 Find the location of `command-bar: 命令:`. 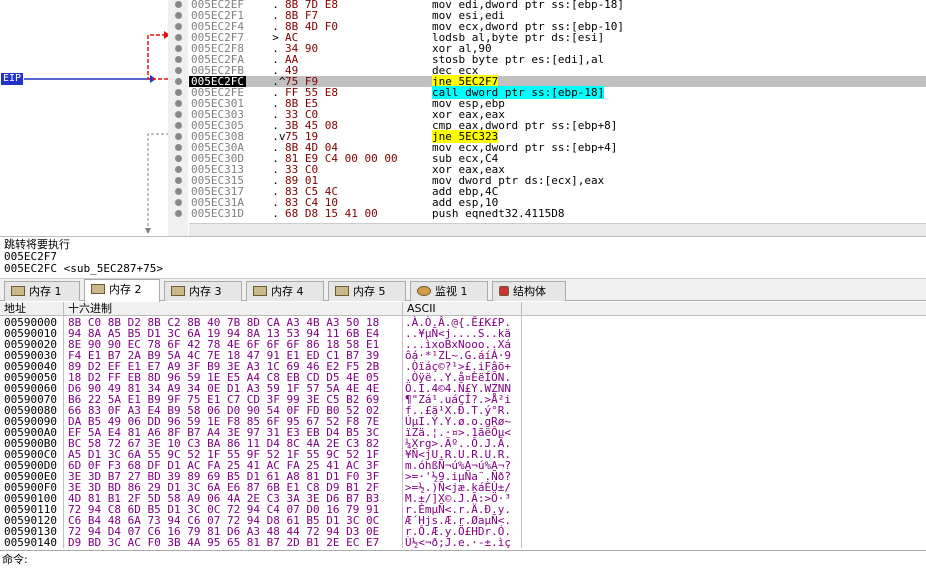

command-bar: 命令: is located at coordinates (463, 559).